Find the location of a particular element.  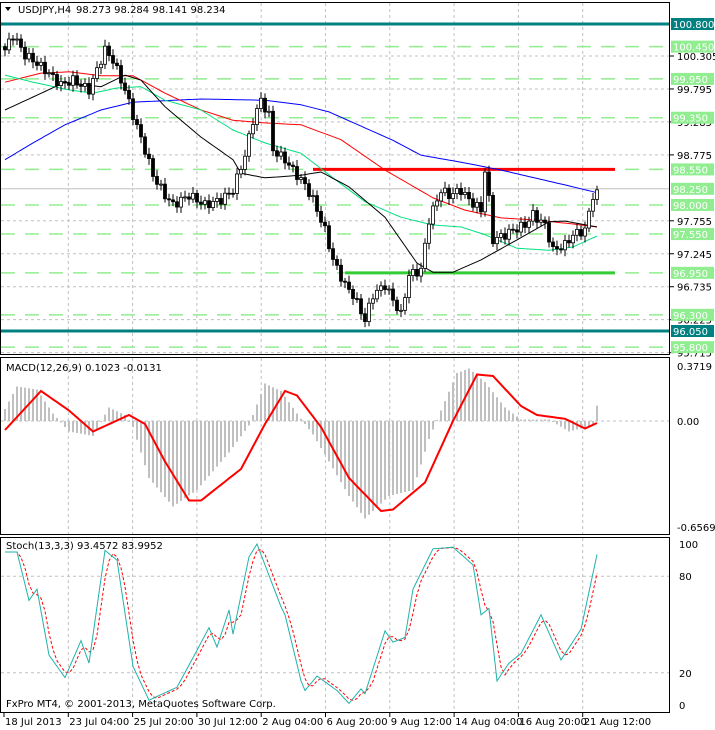

level-label: 98.000 is located at coordinates (690, 206).